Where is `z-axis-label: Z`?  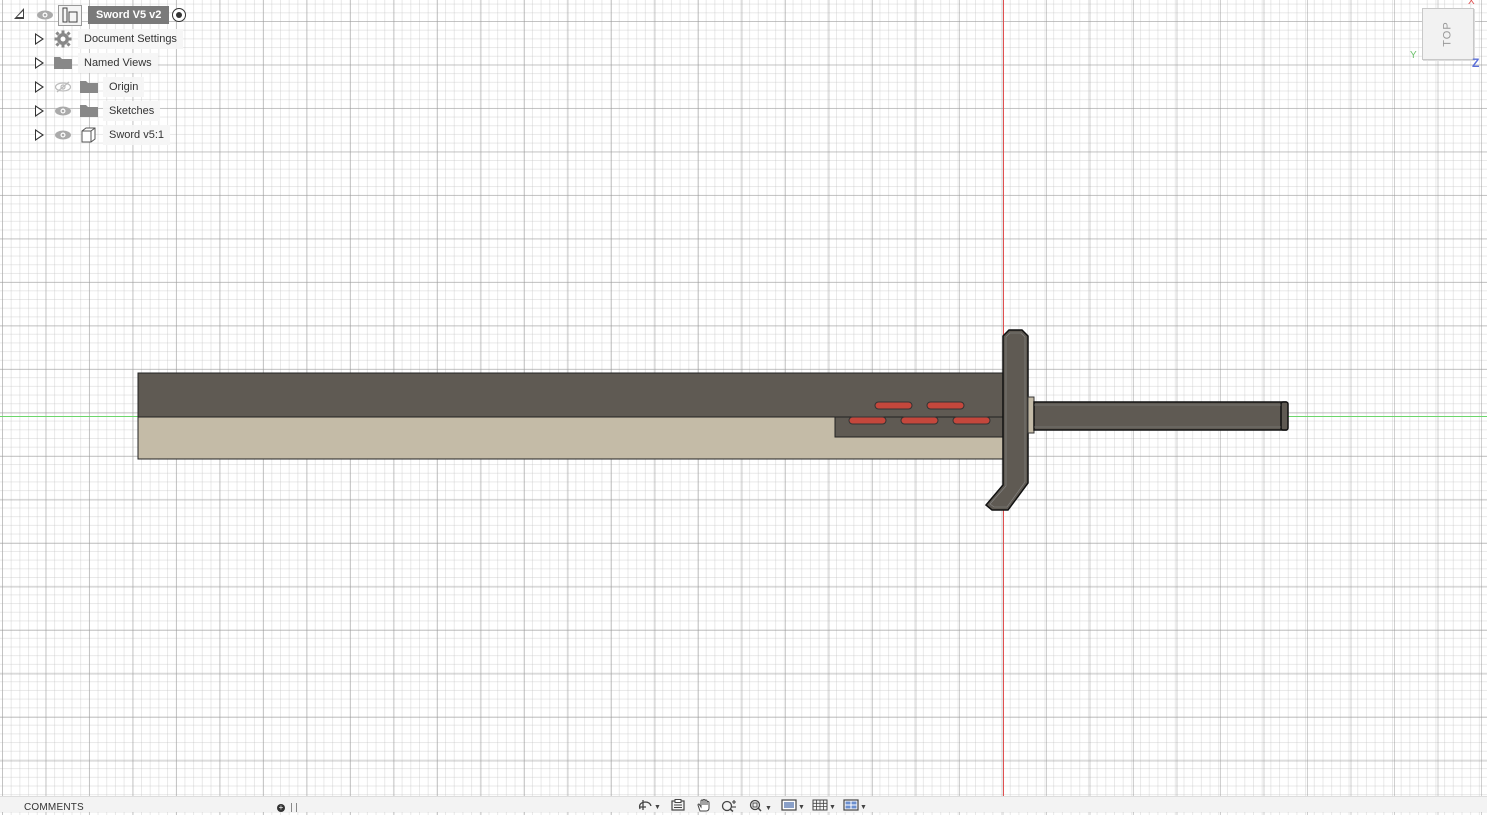 z-axis-label: Z is located at coordinates (1476, 63).